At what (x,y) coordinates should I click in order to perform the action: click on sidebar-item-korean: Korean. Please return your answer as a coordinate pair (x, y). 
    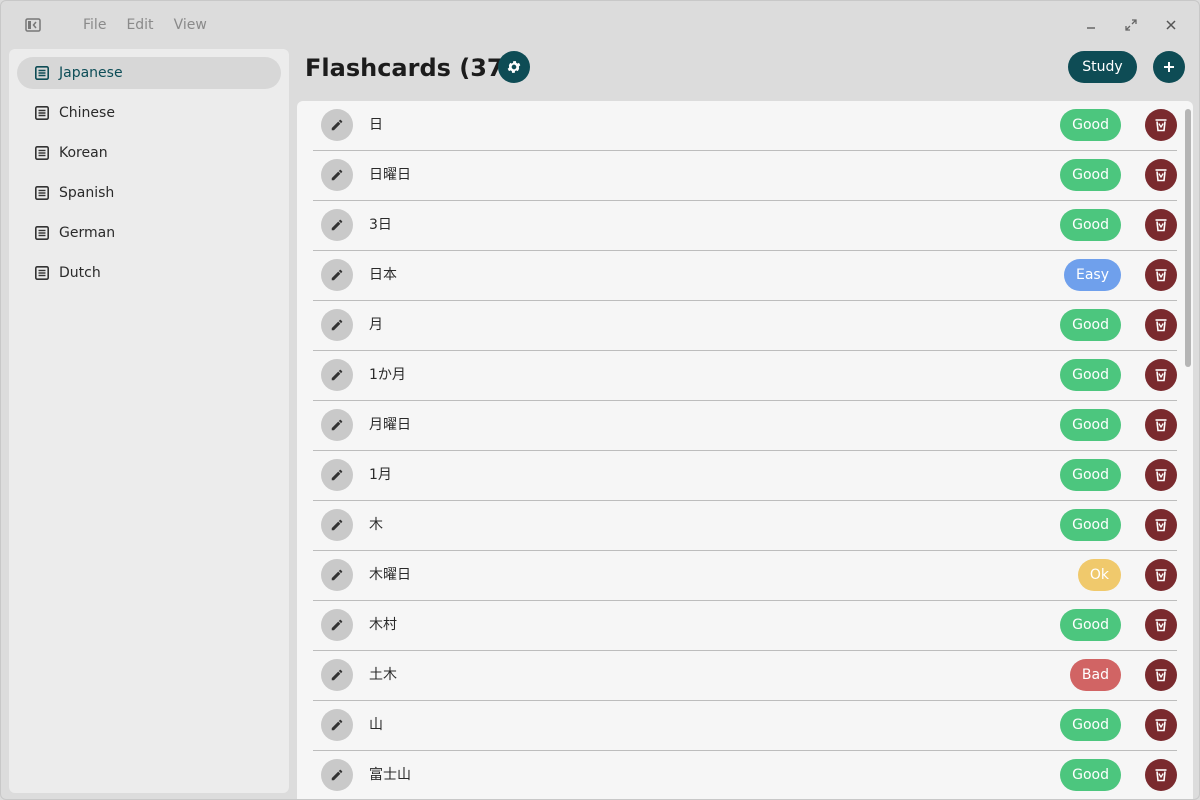
    Looking at the image, I should click on (149, 153).